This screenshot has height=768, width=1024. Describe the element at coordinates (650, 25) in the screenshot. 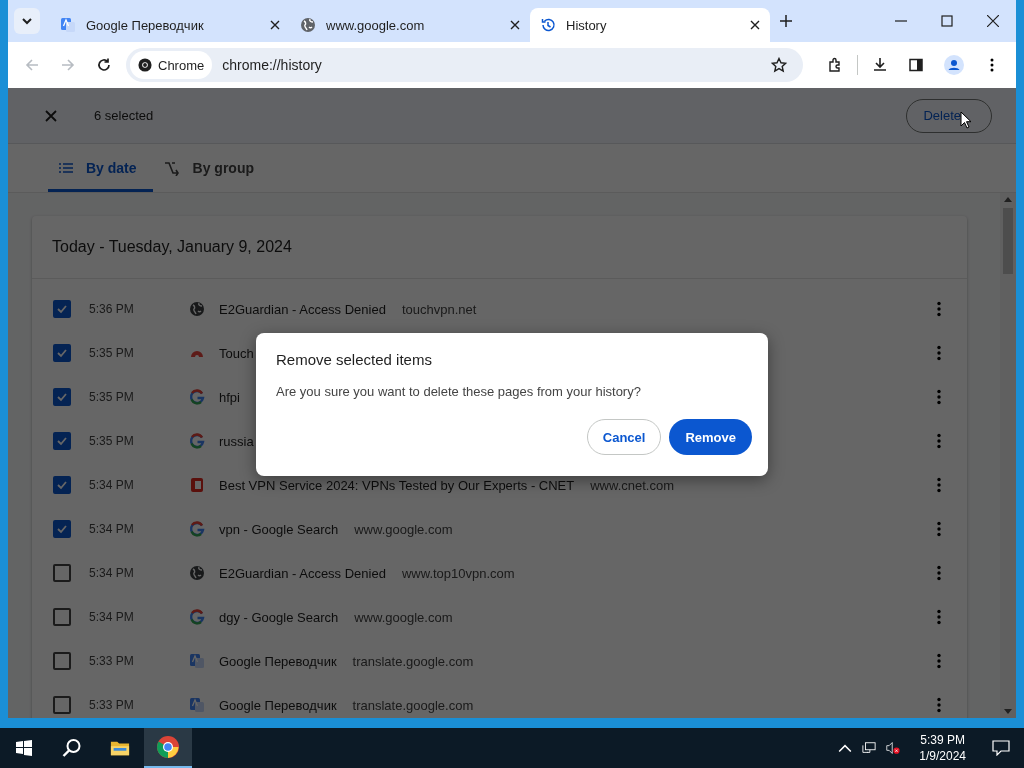

I see `browser-tab: History` at that location.